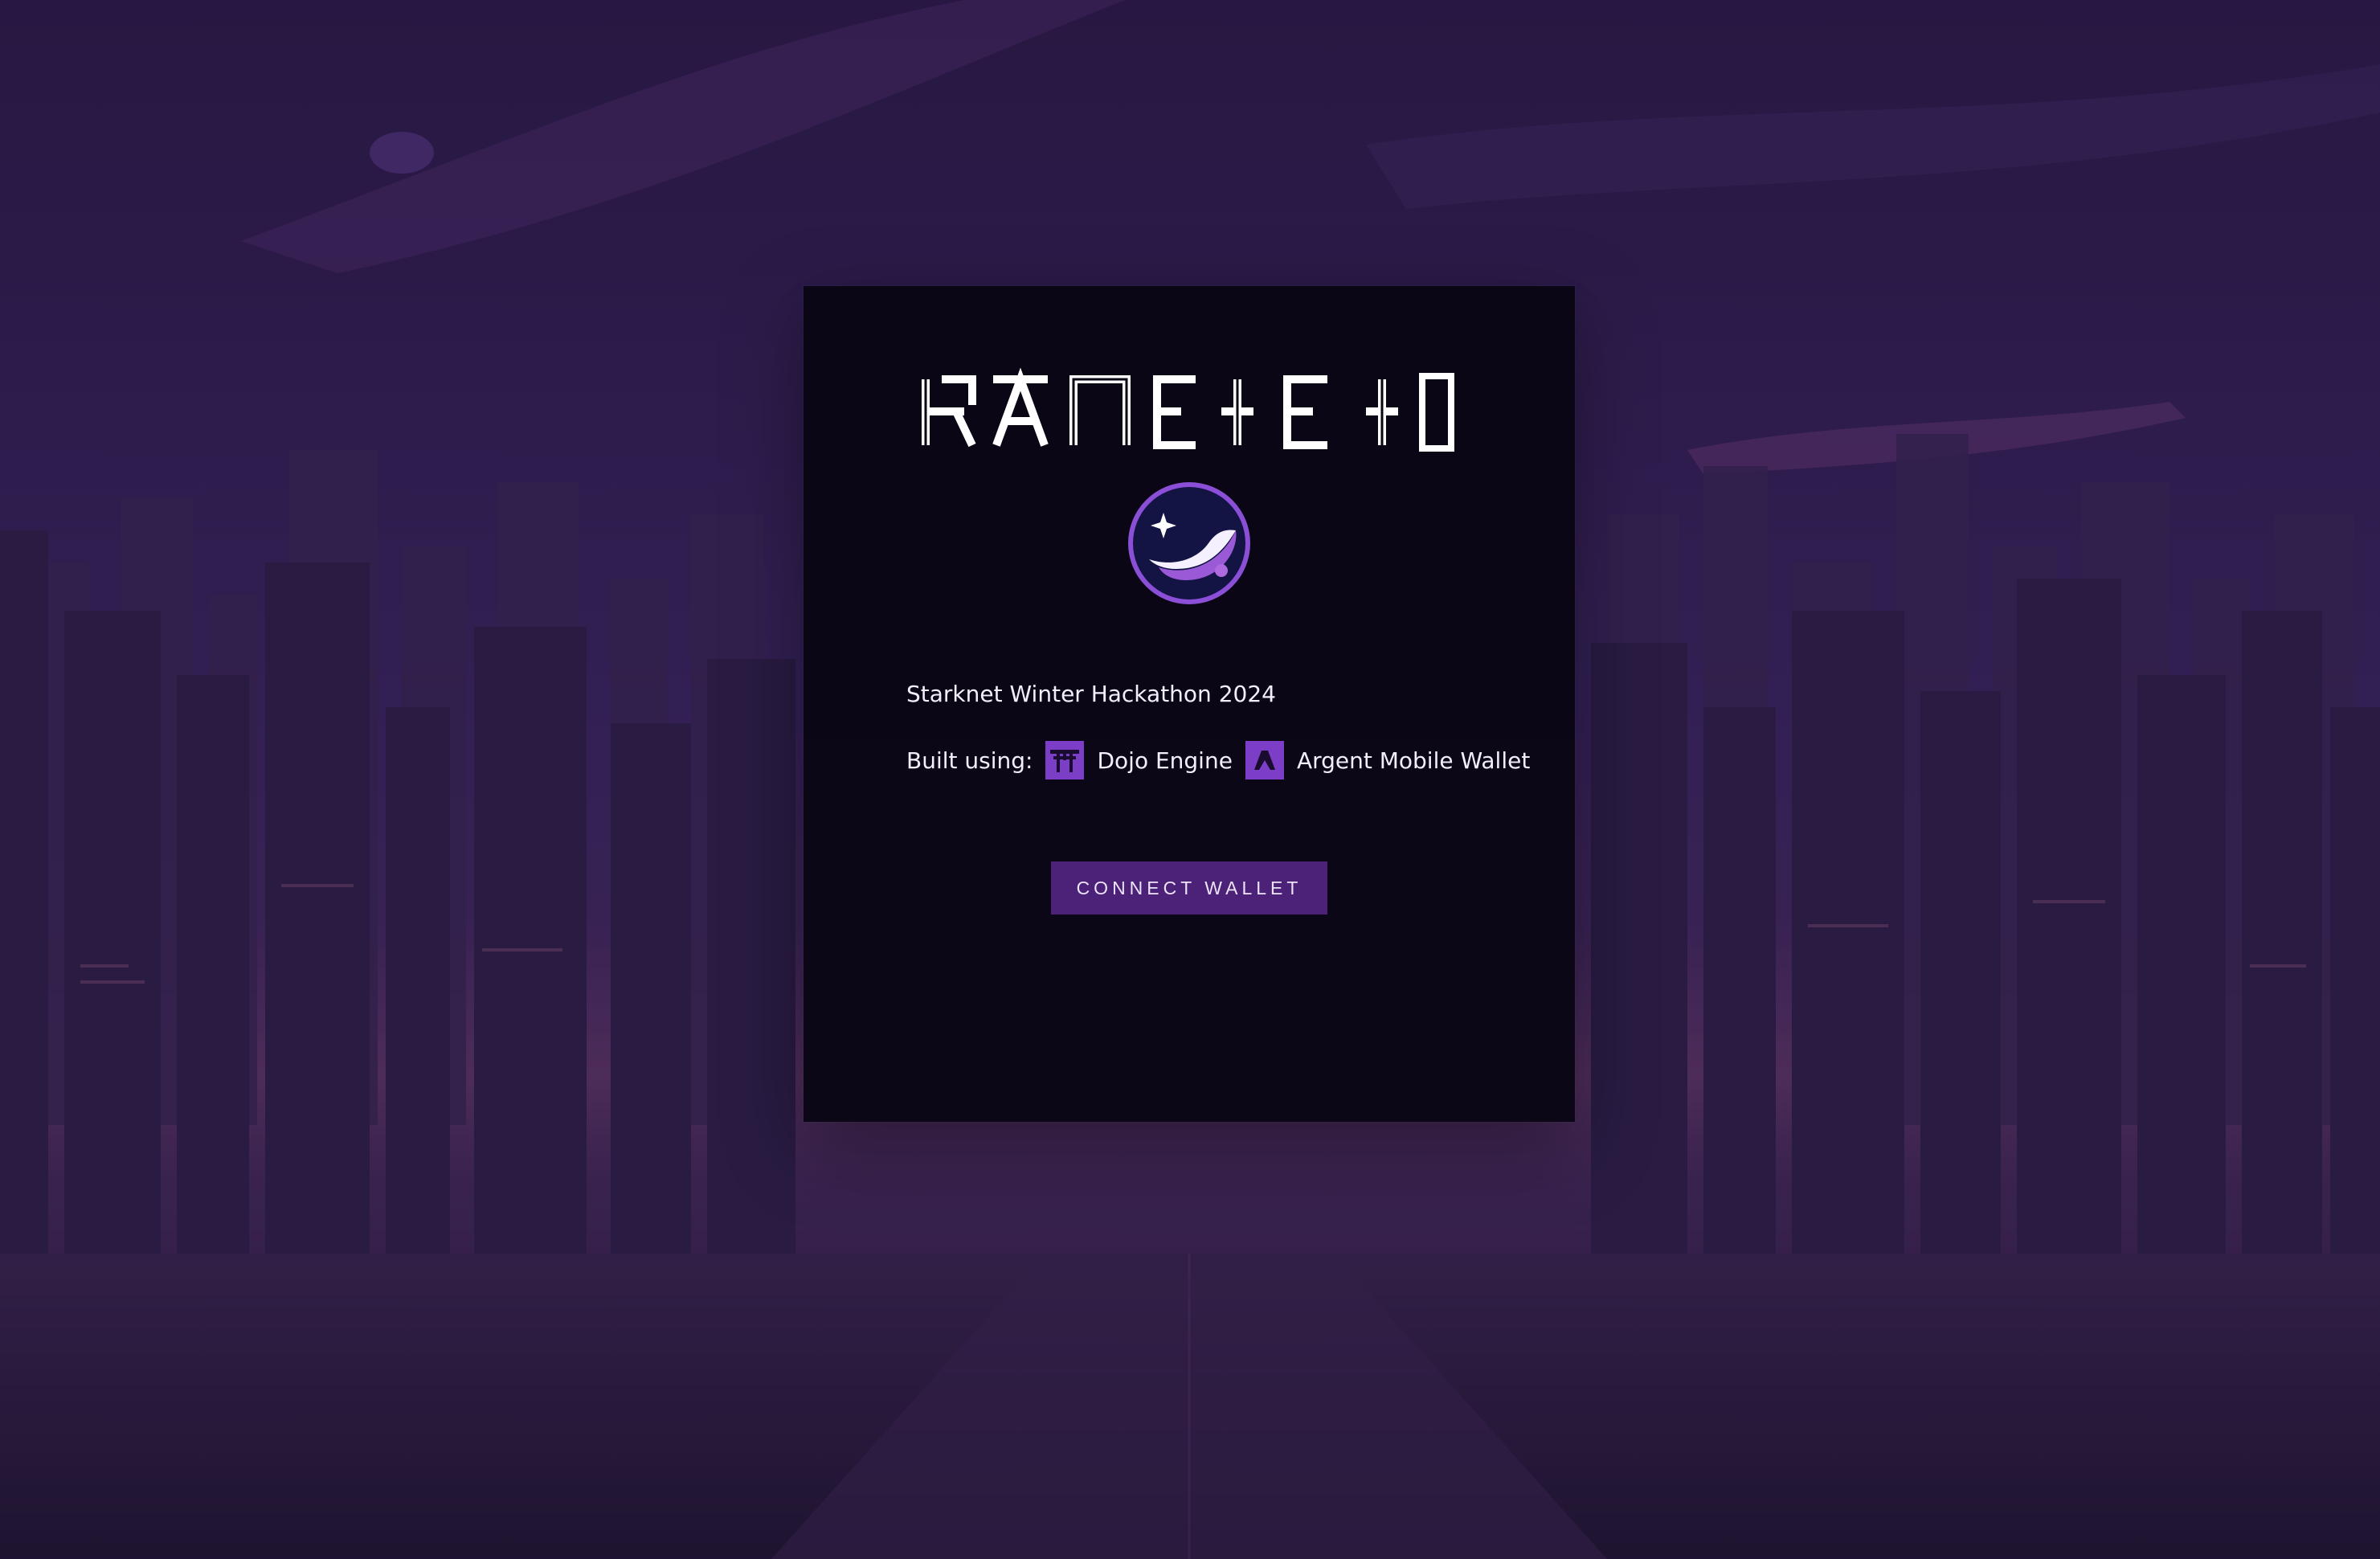  Describe the element at coordinates (1264, 761) in the screenshot. I see `argent-logo-icon` at that location.